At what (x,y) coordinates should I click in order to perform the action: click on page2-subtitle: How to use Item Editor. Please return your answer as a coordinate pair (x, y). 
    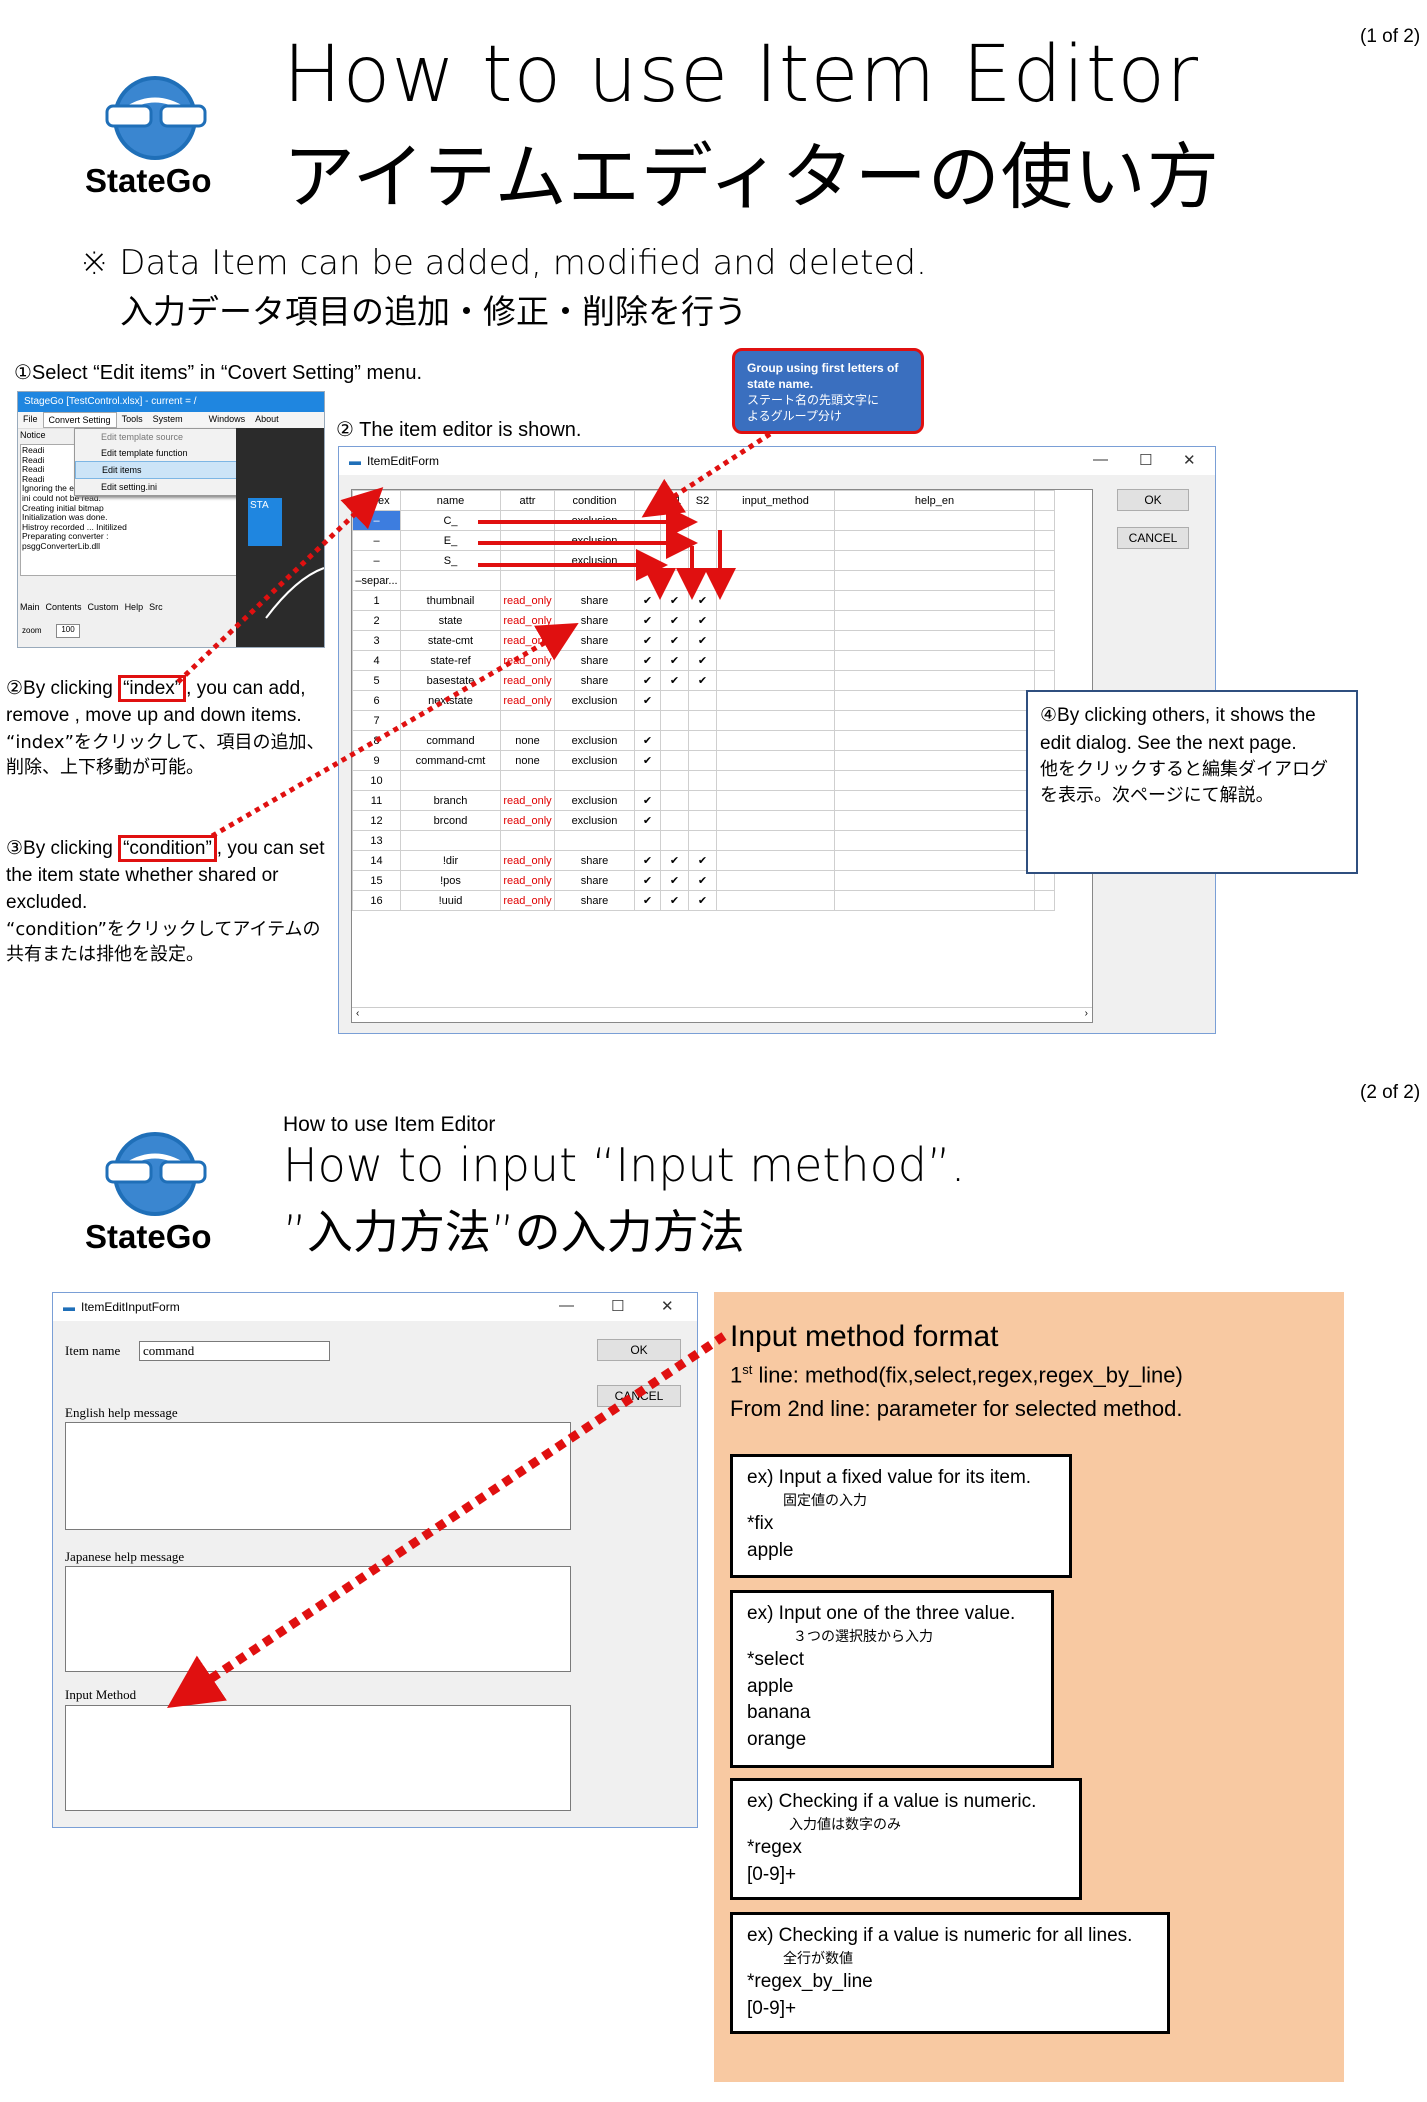
    Looking at the image, I should click on (389, 1124).